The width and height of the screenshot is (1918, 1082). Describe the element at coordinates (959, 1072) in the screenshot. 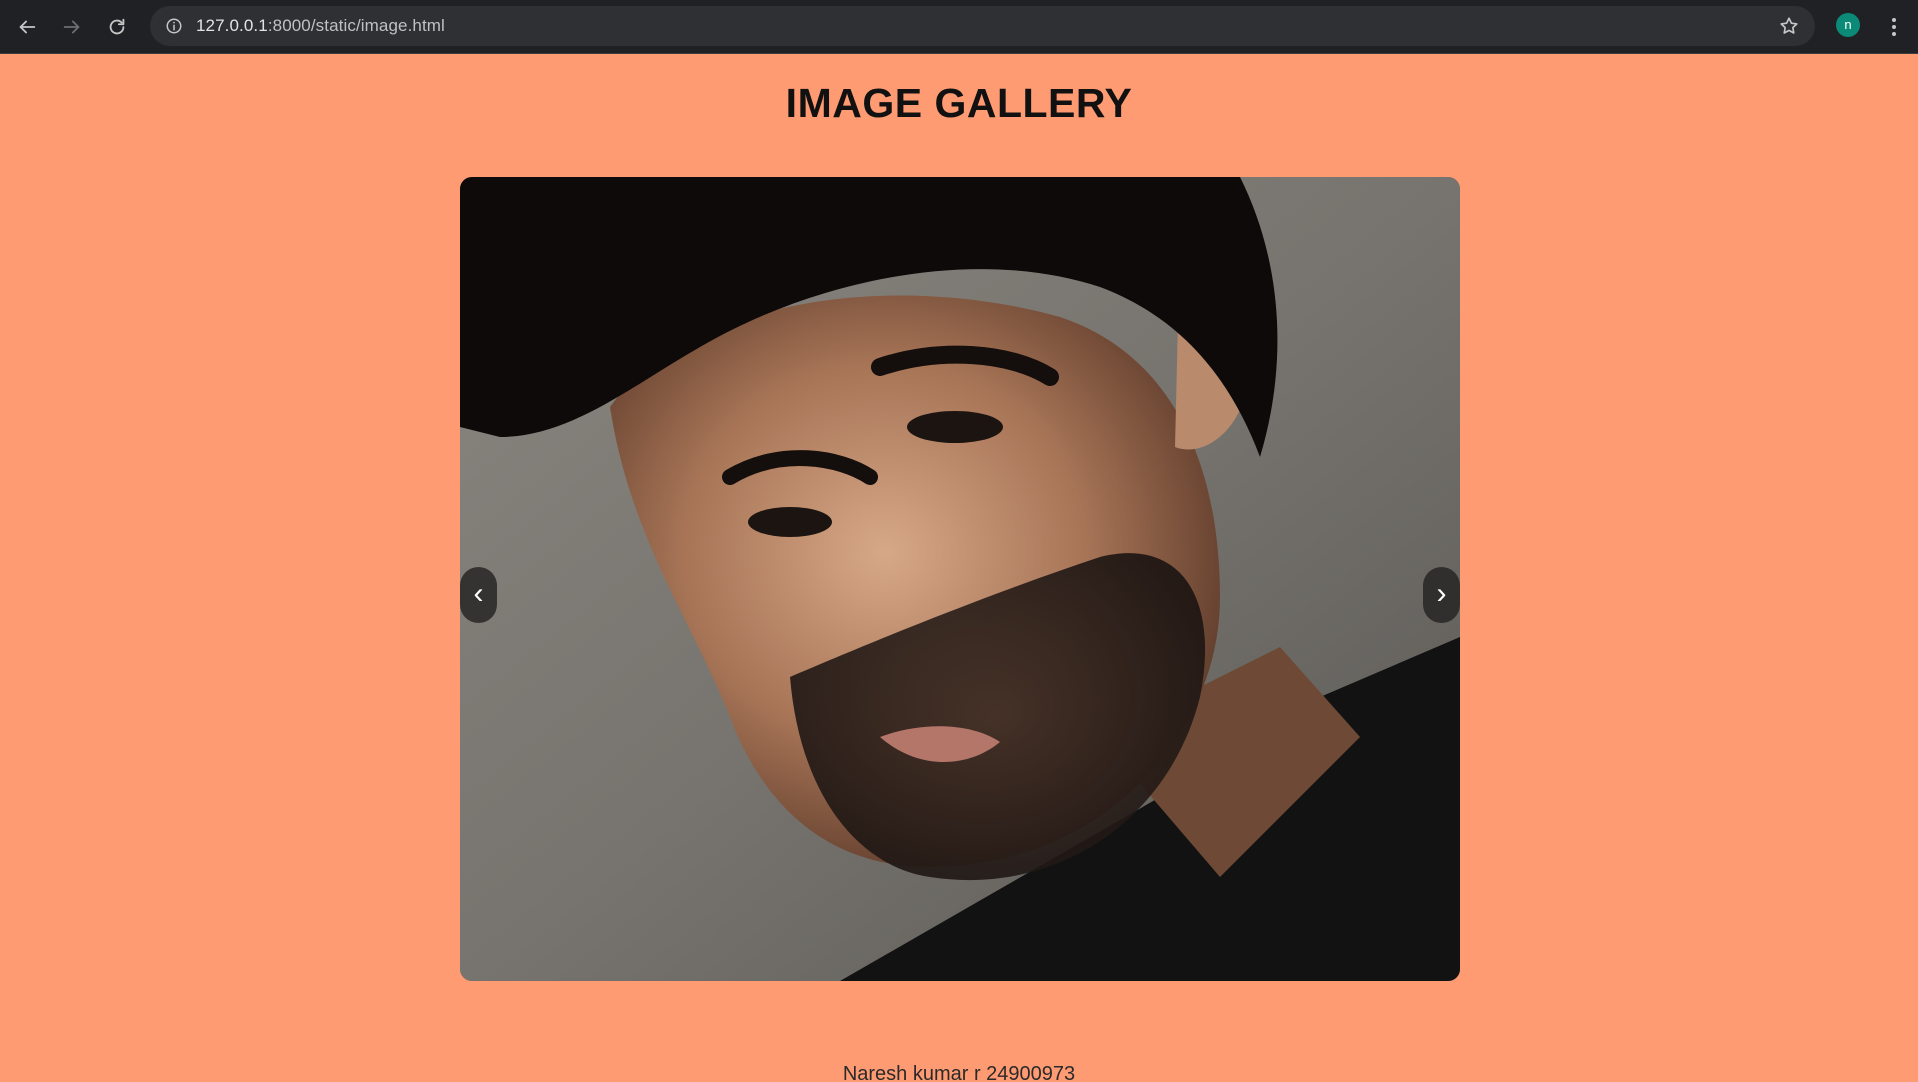

I see `footer-author: Naresh kumar r 24900973` at that location.